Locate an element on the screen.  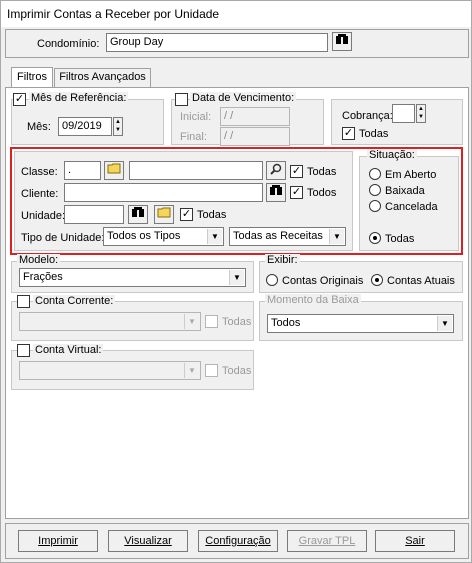
configuracao-label: Configuração is located at coordinates (238, 541).